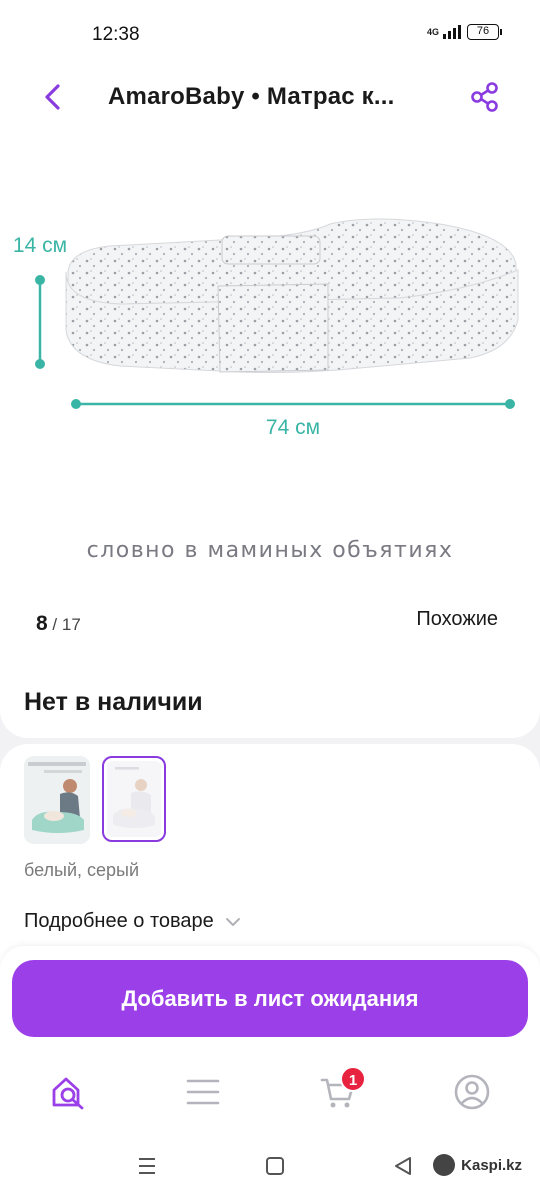 This screenshot has height=1200, width=540. I want to click on availability-status: Нет в наличии, so click(113, 702).